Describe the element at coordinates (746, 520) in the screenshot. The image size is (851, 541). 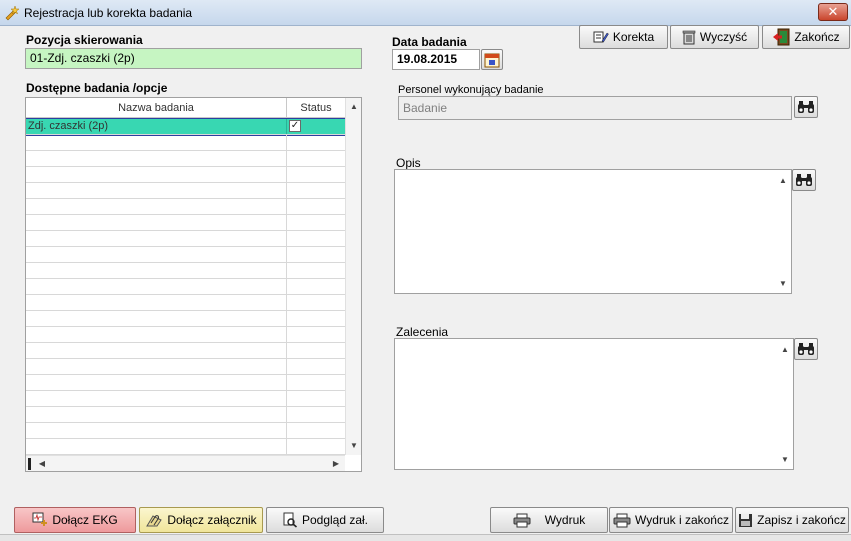
I see `floppy-disk-icon` at that location.